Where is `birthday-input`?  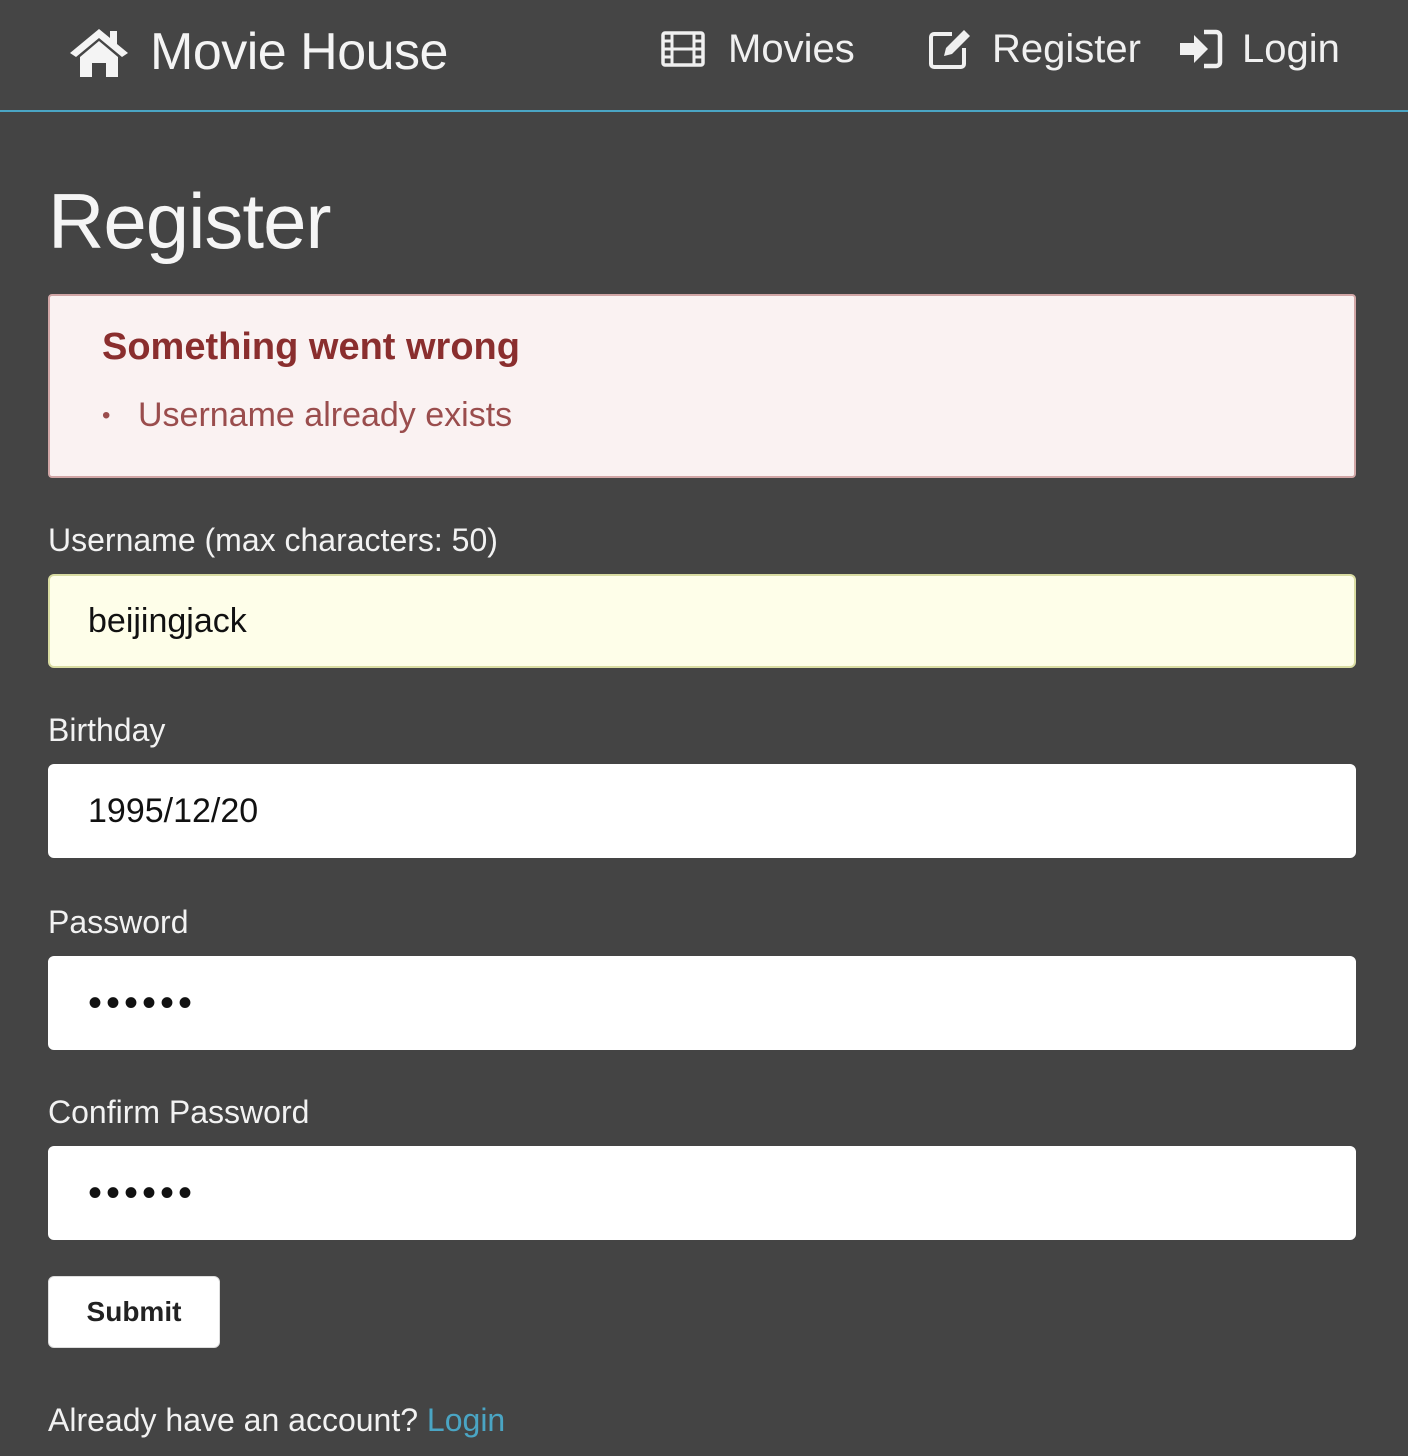 birthday-input is located at coordinates (702, 811).